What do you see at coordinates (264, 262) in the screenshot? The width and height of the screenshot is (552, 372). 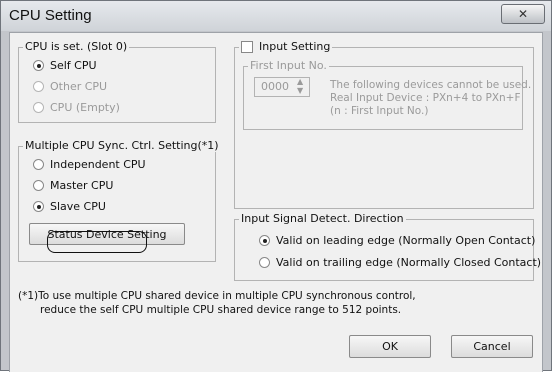 I see `radio-trailing-edge-indicator` at bounding box center [264, 262].